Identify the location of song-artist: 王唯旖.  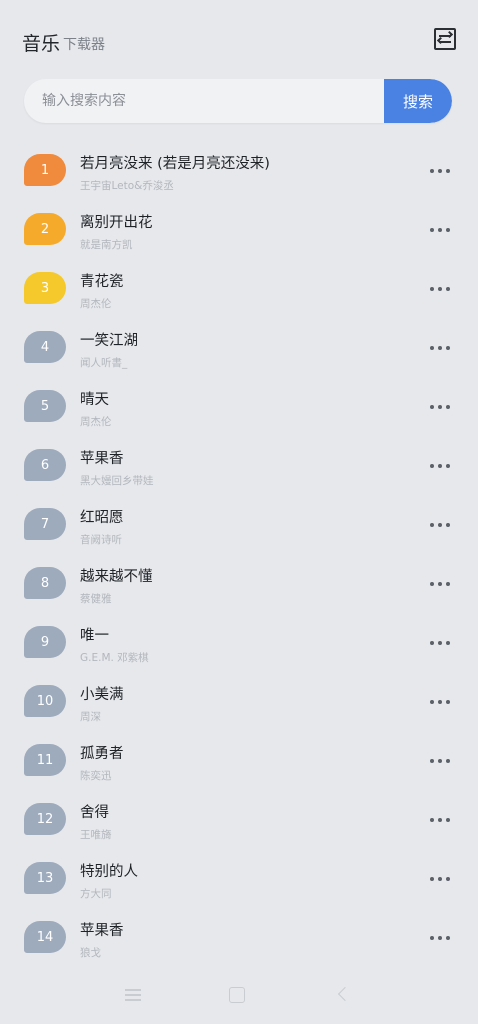
(96, 835).